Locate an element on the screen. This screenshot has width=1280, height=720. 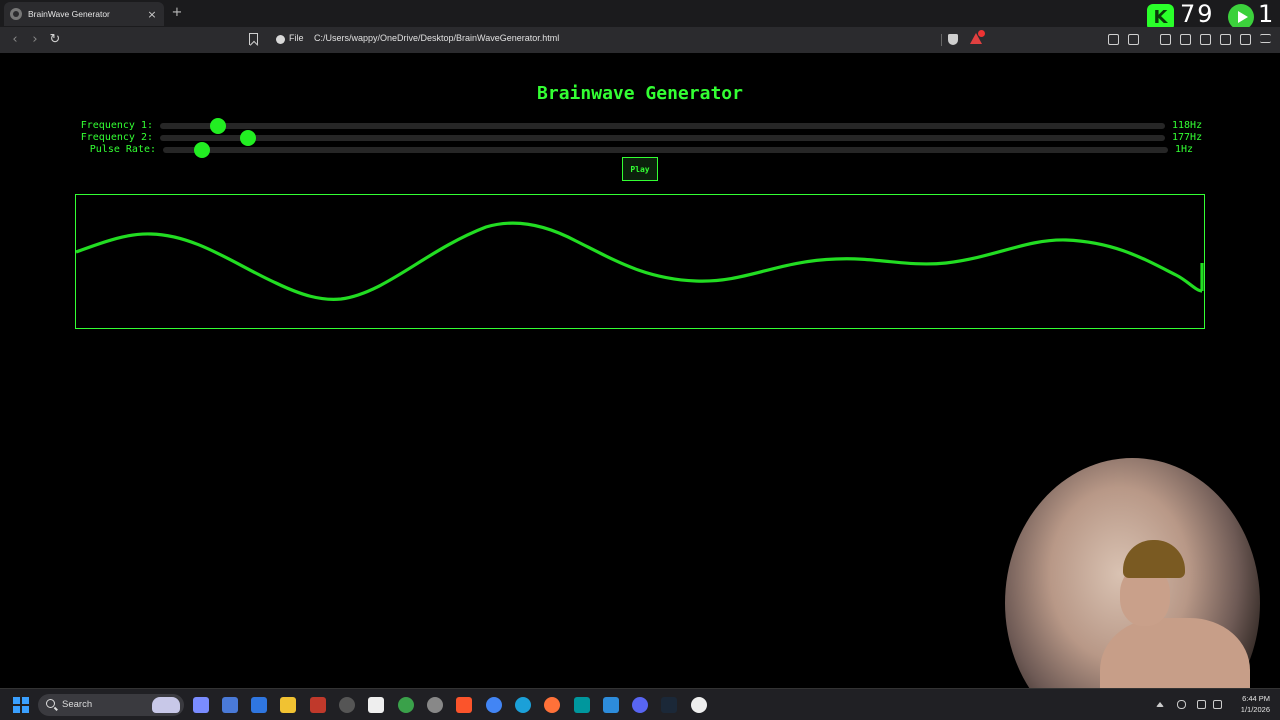
frequency-1-slider is located at coordinates (662, 126).